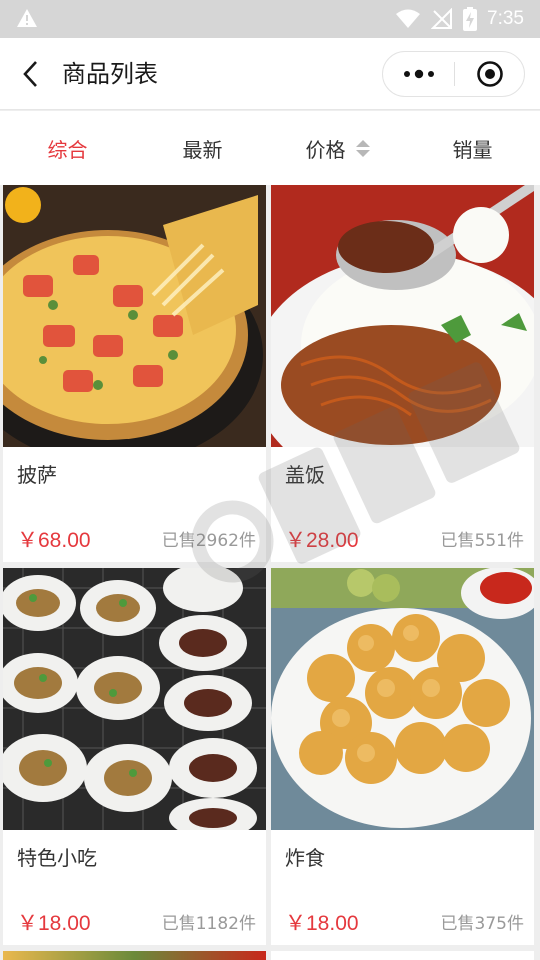  Describe the element at coordinates (110, 74) in the screenshot. I see `page-title: 商品列表` at that location.